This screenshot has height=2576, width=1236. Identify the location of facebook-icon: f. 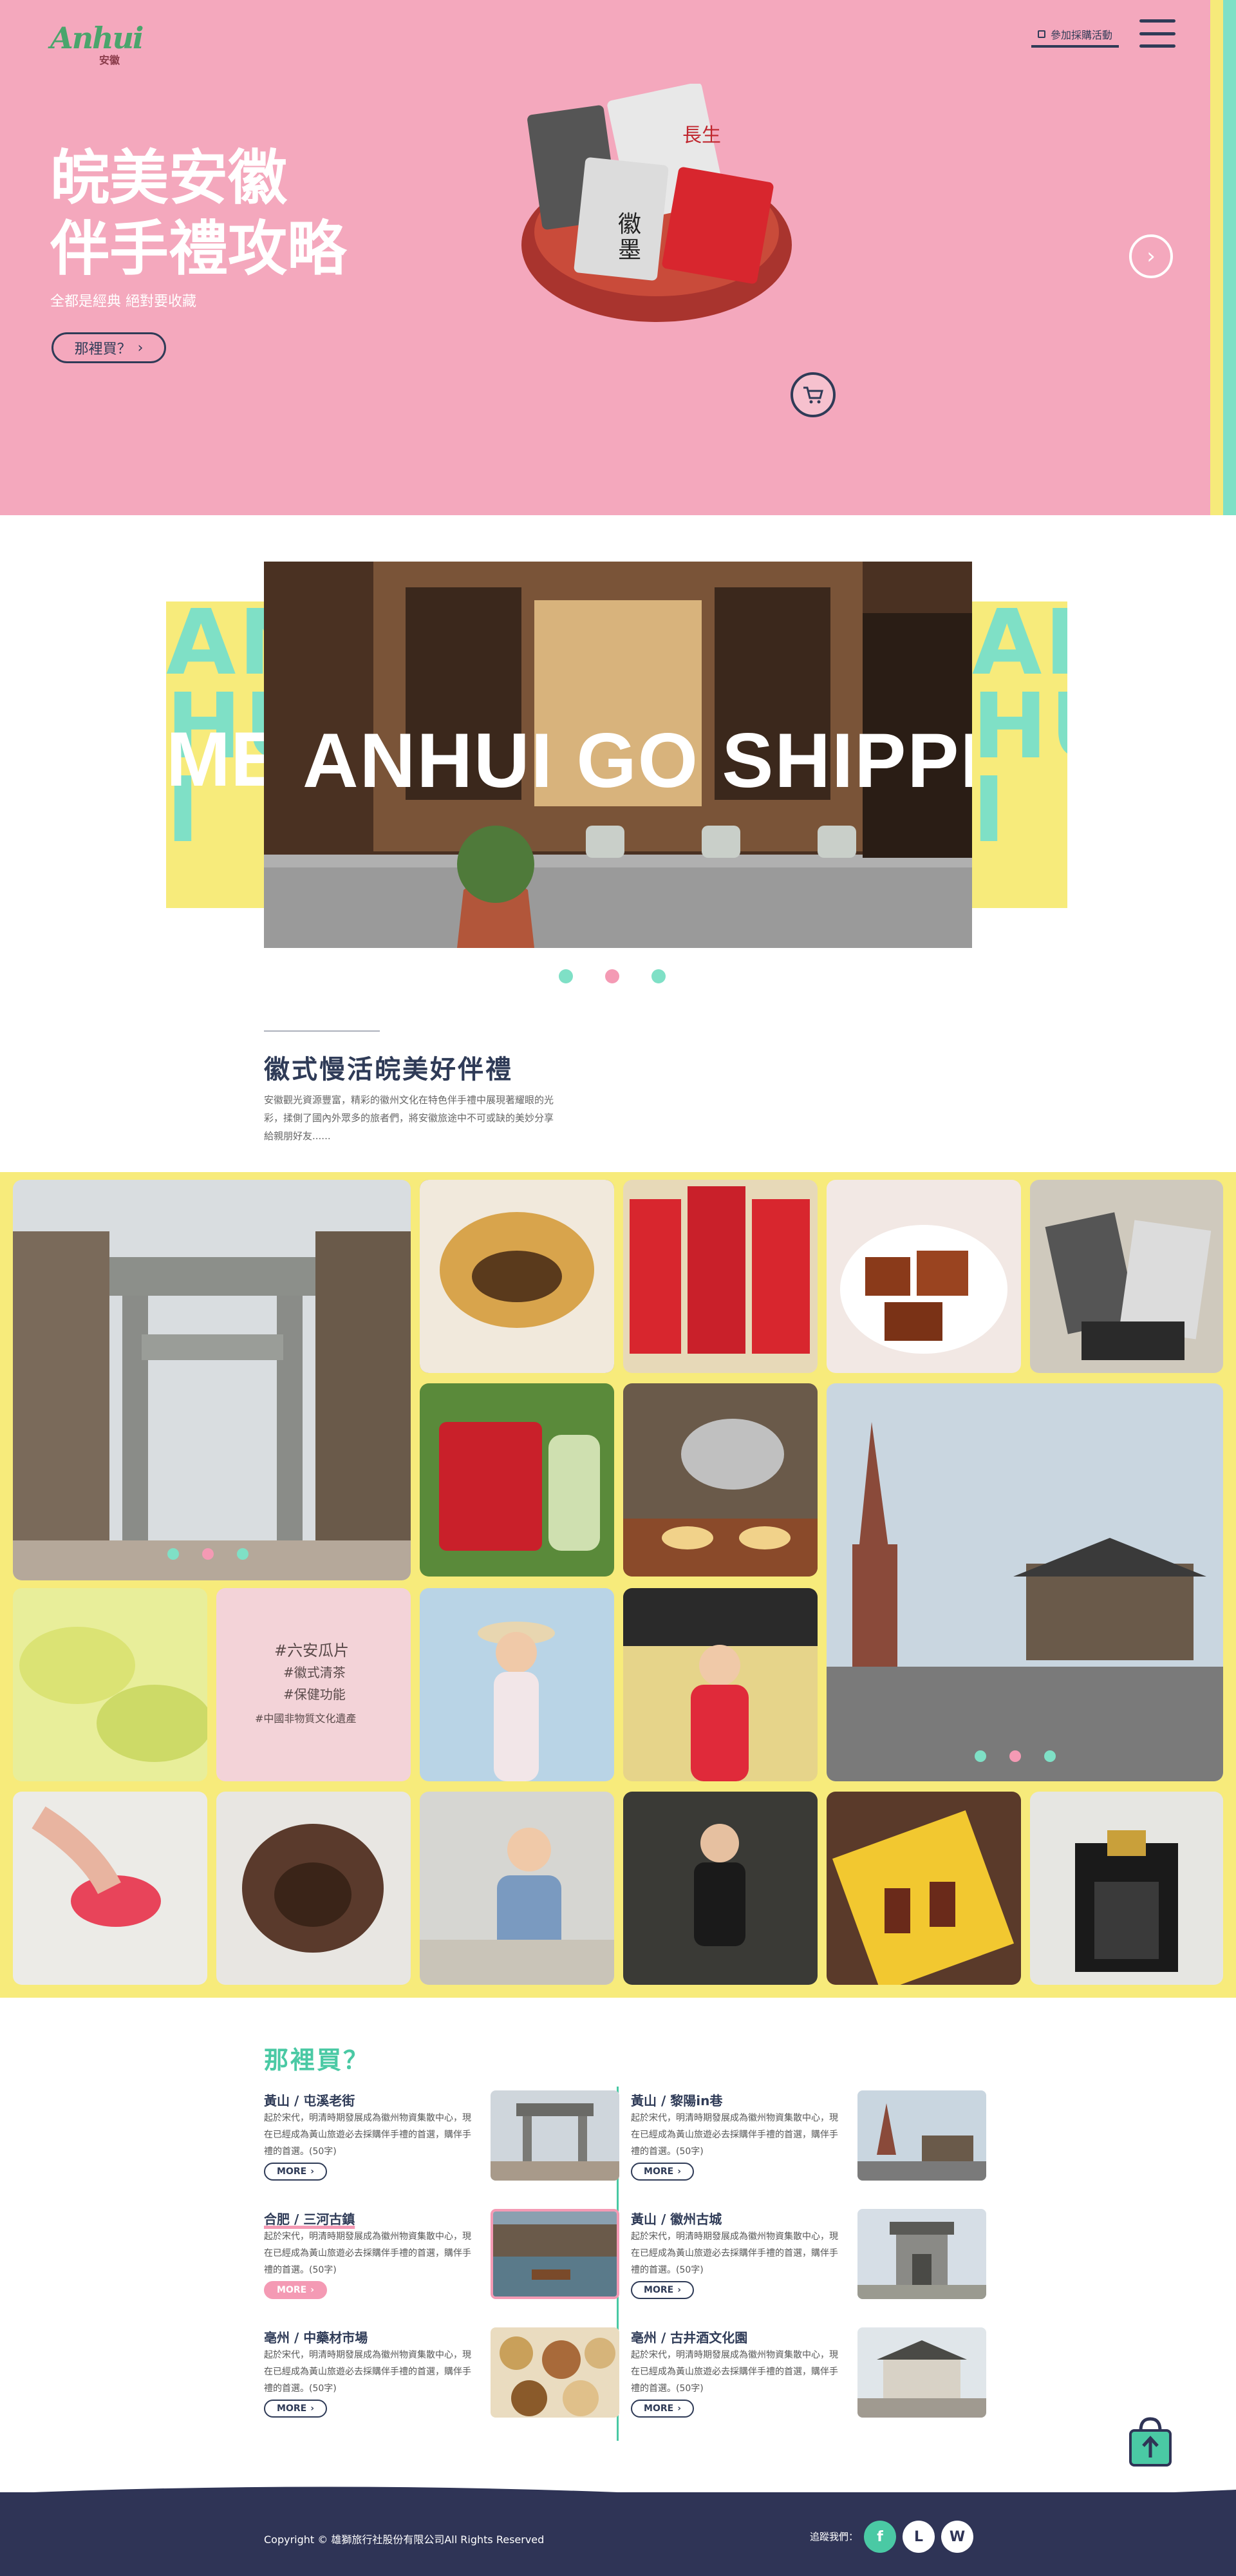
(880, 2537).